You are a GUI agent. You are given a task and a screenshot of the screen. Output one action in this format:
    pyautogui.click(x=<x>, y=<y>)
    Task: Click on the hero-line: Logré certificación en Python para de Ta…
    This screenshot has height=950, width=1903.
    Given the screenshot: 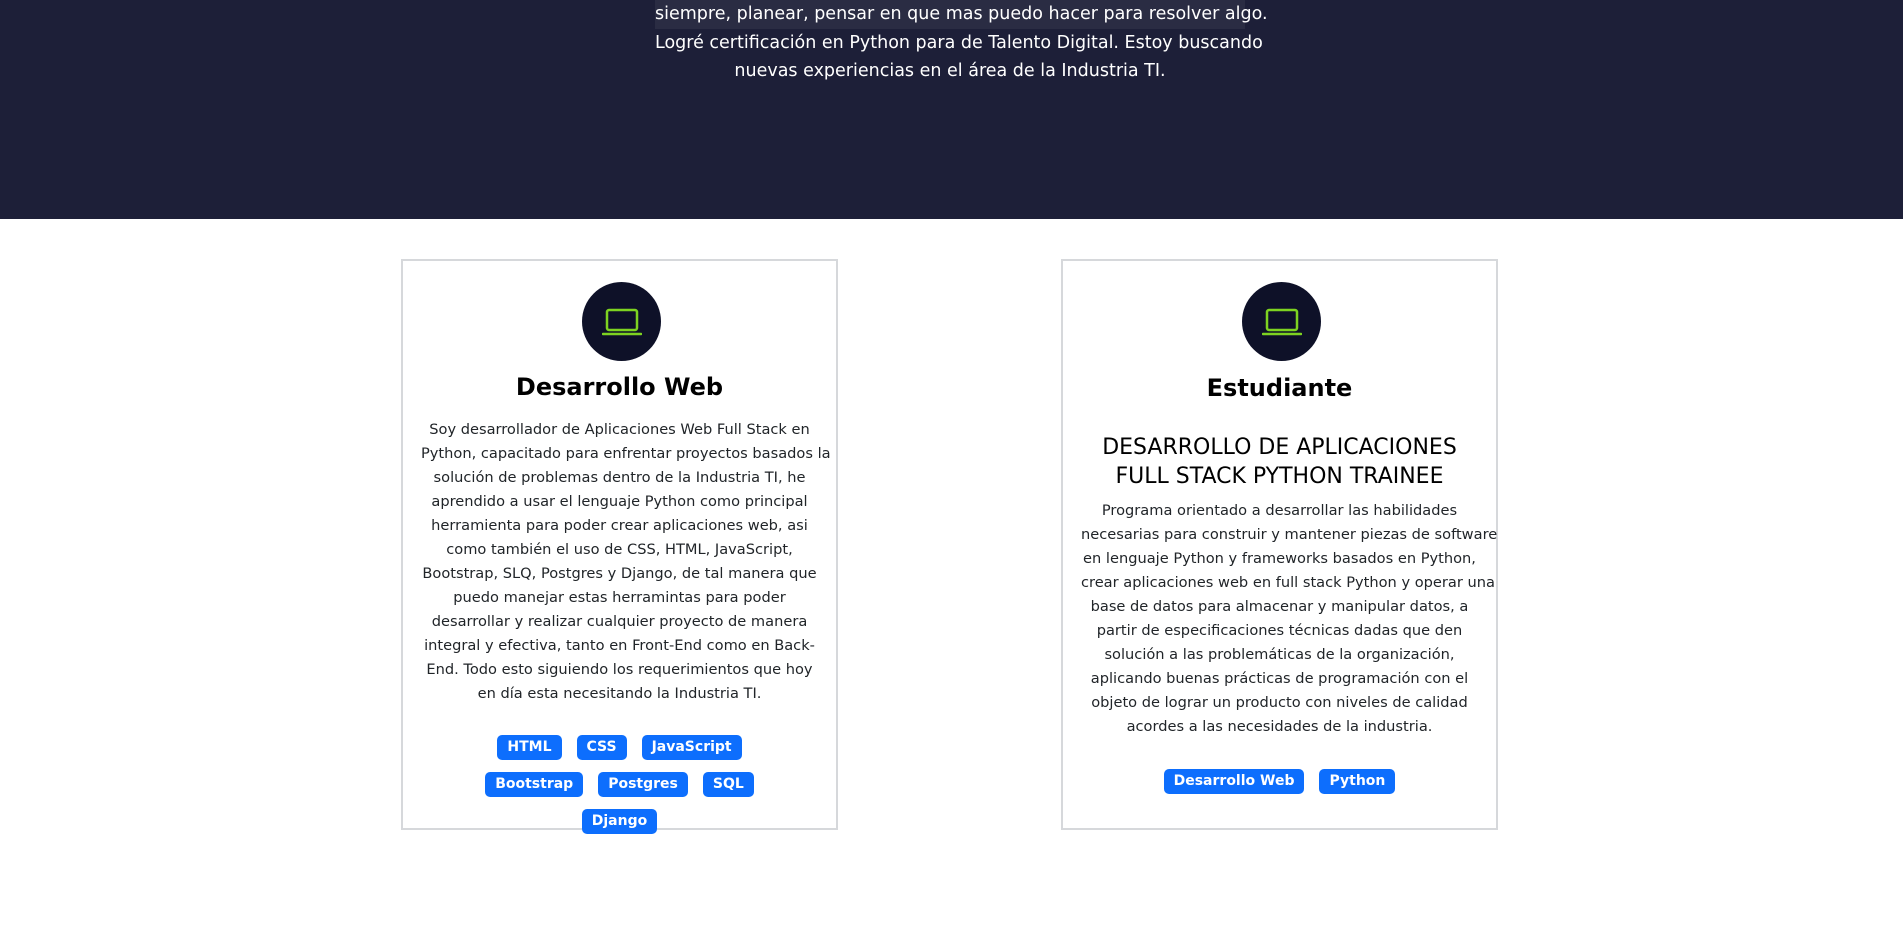 What is the action you would take?
    pyautogui.click(x=959, y=42)
    